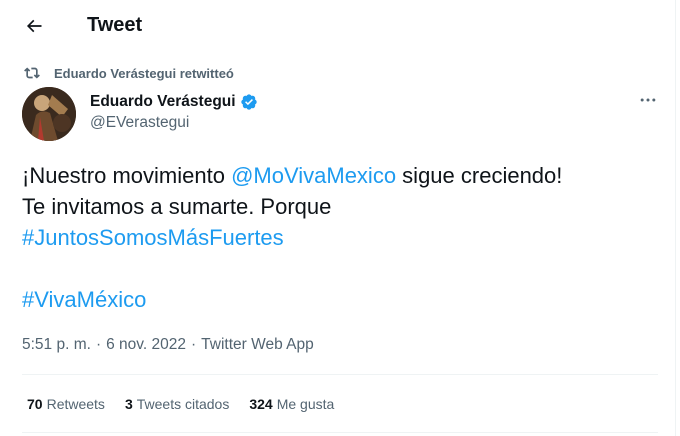 This screenshot has height=436, width=680. I want to click on quote-tweets-stat: 3 Tweets citados, so click(177, 404).